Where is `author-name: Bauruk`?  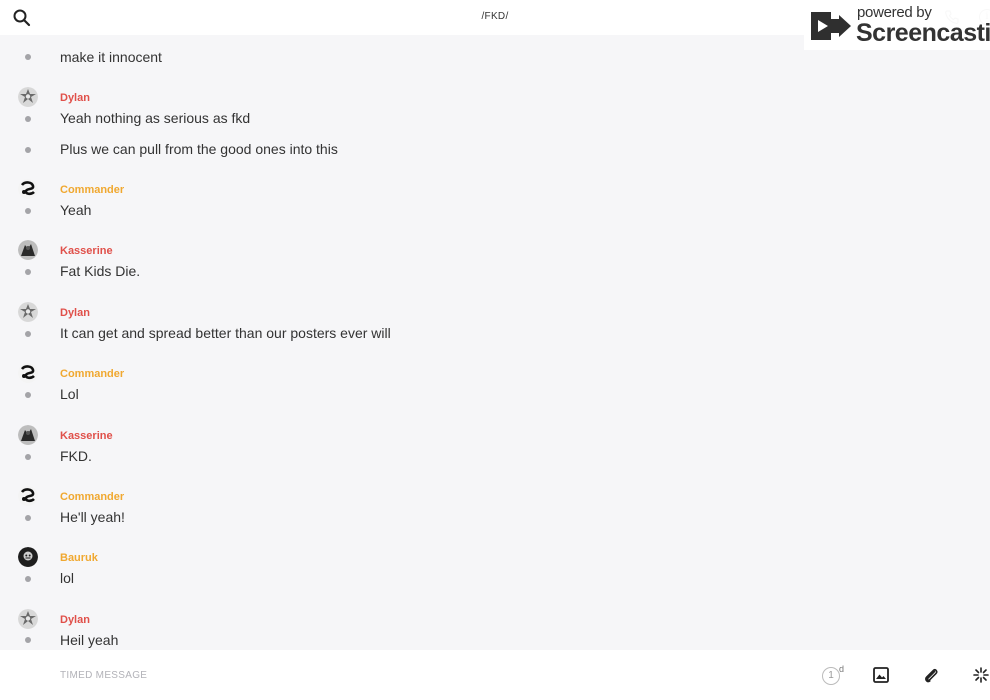 author-name: Bauruk is located at coordinates (79, 558).